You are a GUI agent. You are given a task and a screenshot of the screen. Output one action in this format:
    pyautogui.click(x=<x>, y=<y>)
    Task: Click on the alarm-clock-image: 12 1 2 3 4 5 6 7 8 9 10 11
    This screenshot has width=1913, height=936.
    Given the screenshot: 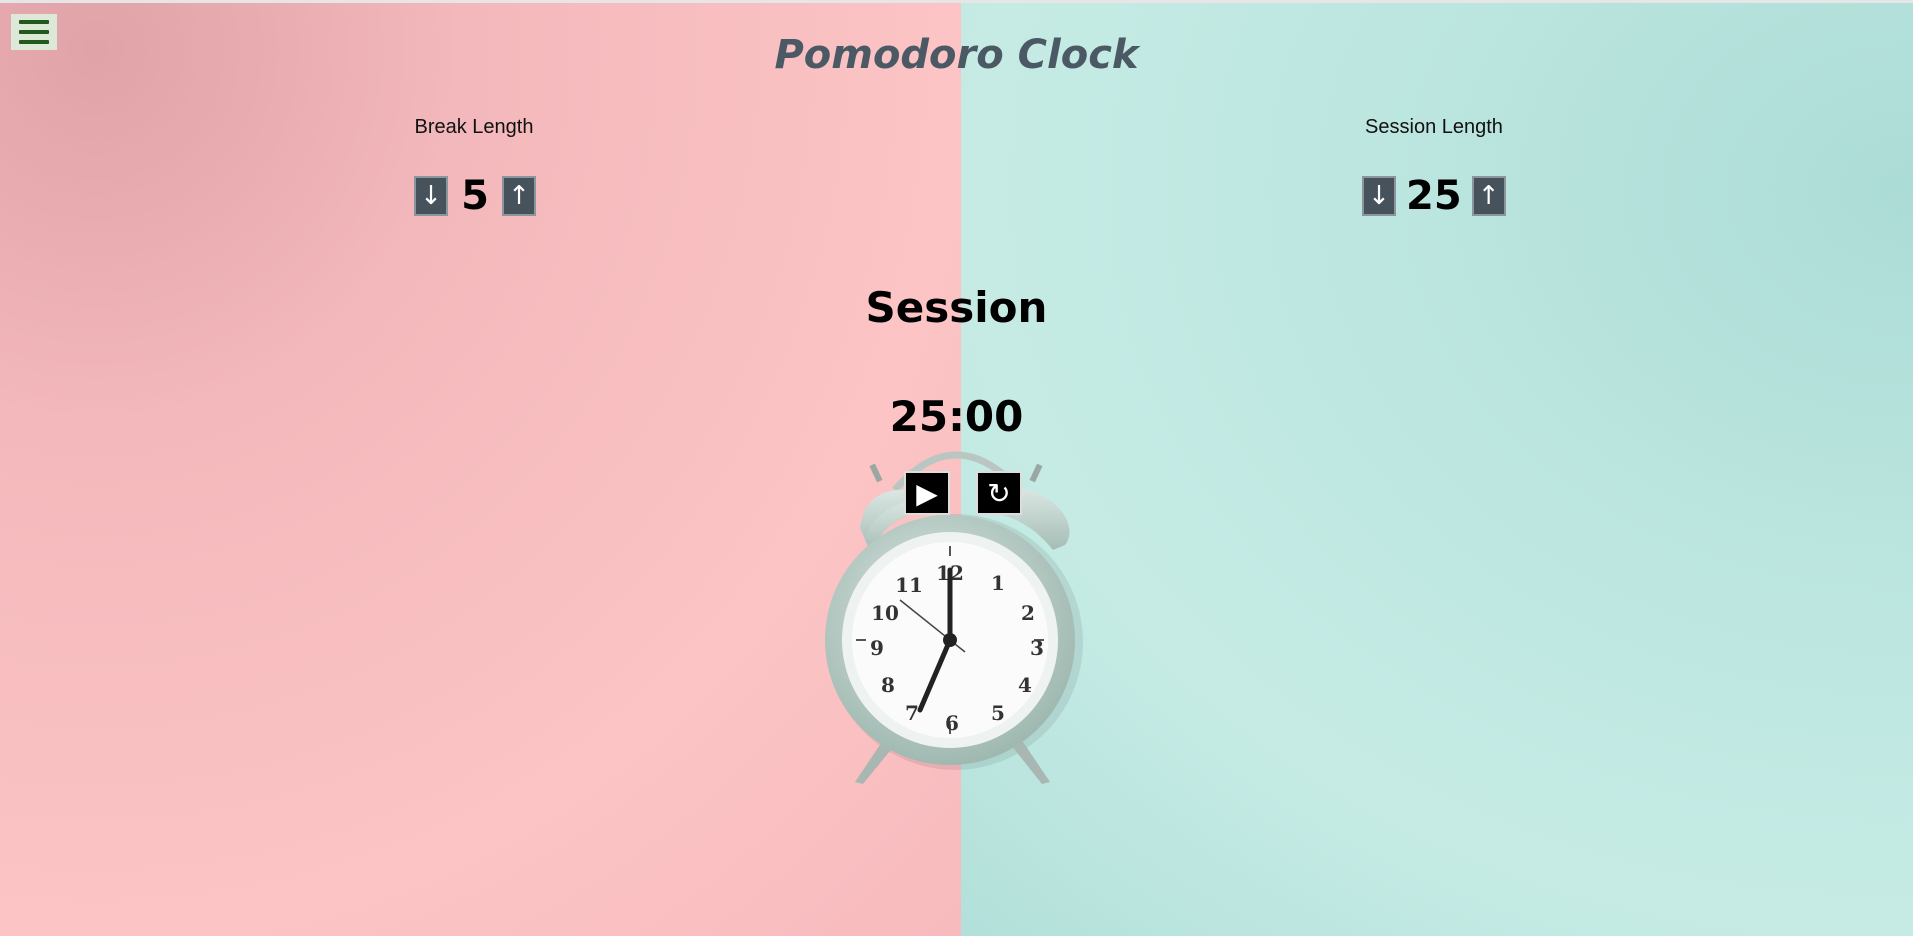 What is the action you would take?
    pyautogui.click(x=954, y=617)
    